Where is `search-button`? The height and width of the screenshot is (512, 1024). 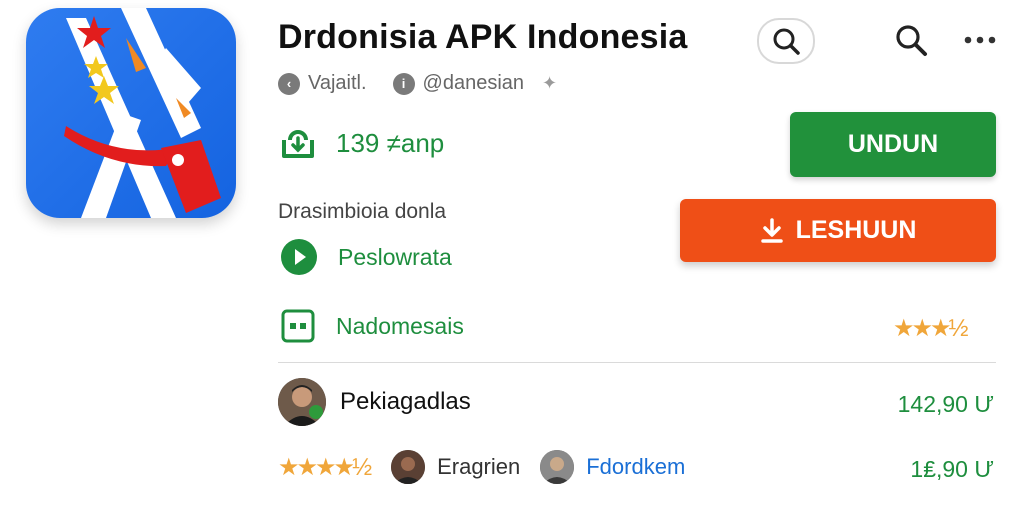 search-button is located at coordinates (786, 41).